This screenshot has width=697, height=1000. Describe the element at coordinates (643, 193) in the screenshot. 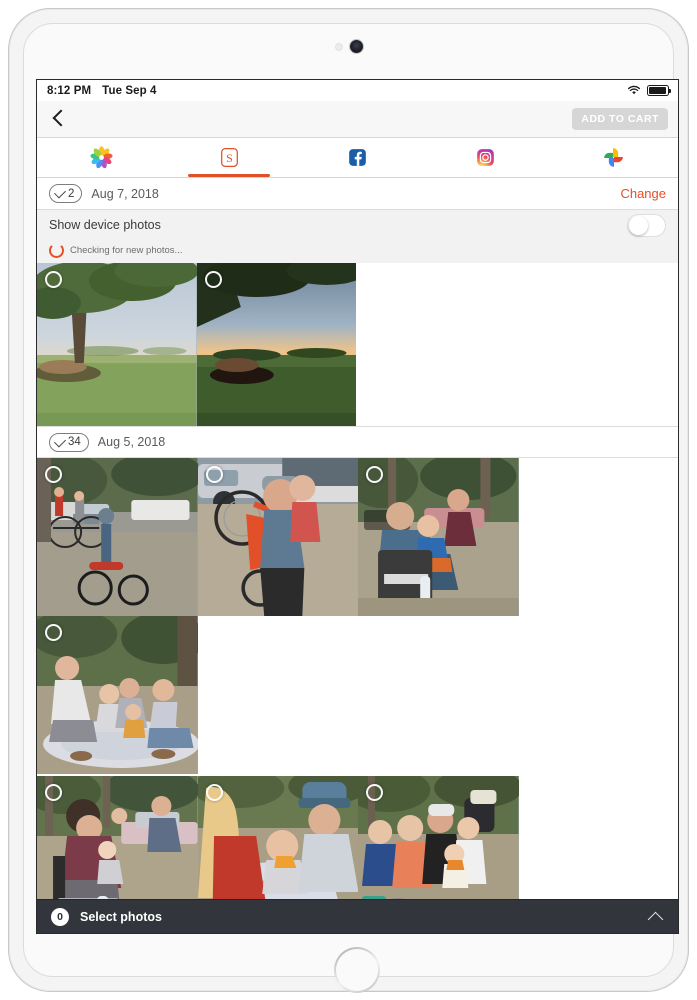

I see `change-link: Change` at that location.